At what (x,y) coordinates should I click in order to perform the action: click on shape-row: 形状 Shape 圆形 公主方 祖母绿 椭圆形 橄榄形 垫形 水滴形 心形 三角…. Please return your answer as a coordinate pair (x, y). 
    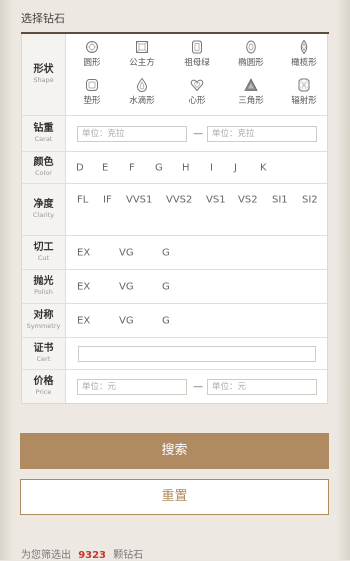
    Looking at the image, I should click on (174, 75).